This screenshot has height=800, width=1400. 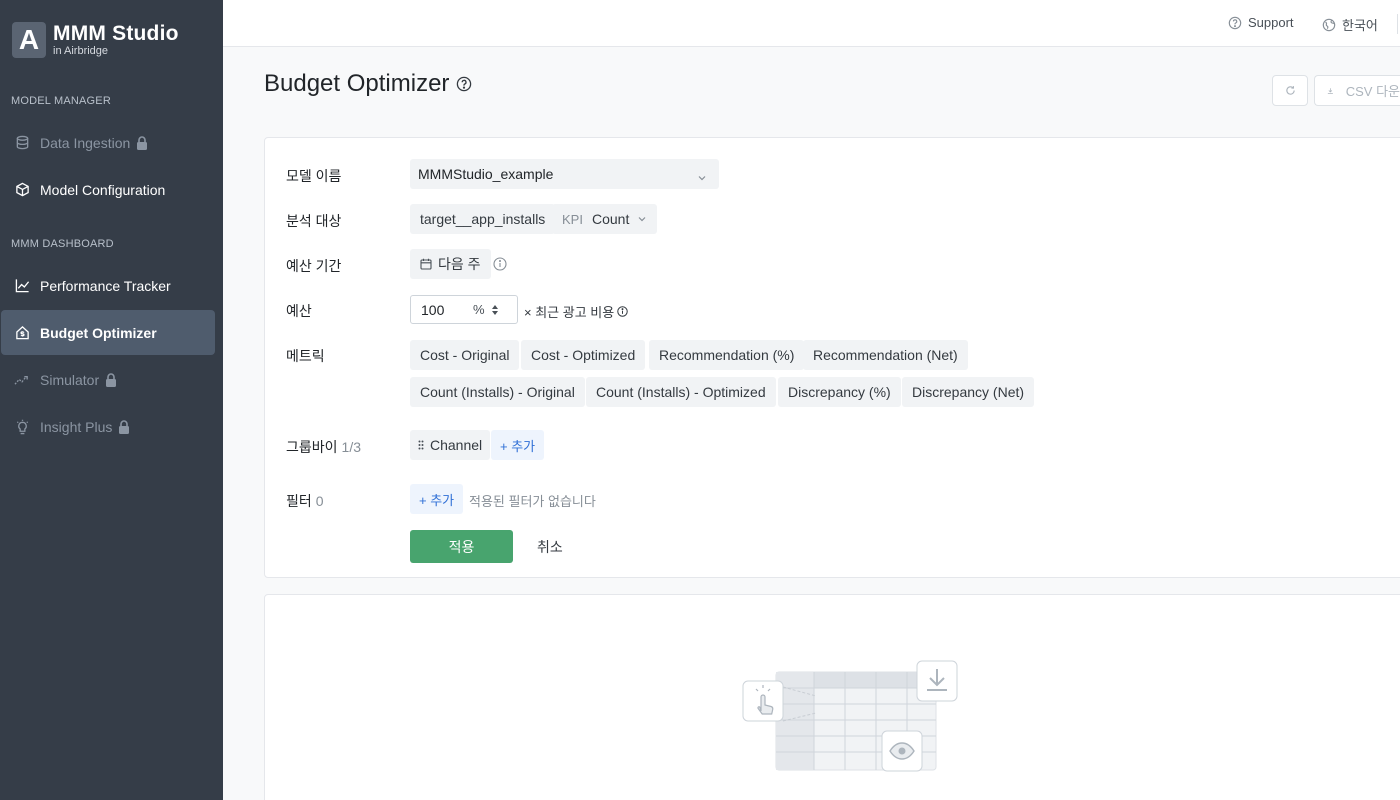 What do you see at coordinates (22, 286) in the screenshot?
I see `line-chart-icon` at bounding box center [22, 286].